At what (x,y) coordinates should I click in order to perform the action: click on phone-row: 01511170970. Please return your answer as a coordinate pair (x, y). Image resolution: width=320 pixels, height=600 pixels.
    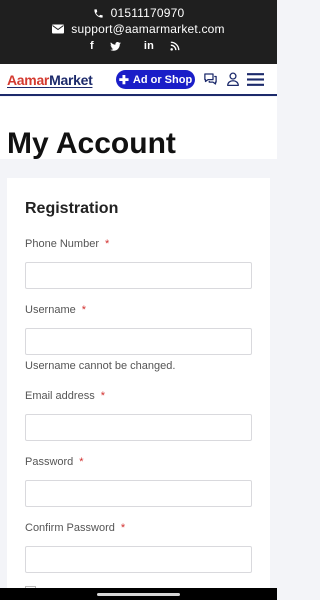
    Looking at the image, I should click on (138, 13).